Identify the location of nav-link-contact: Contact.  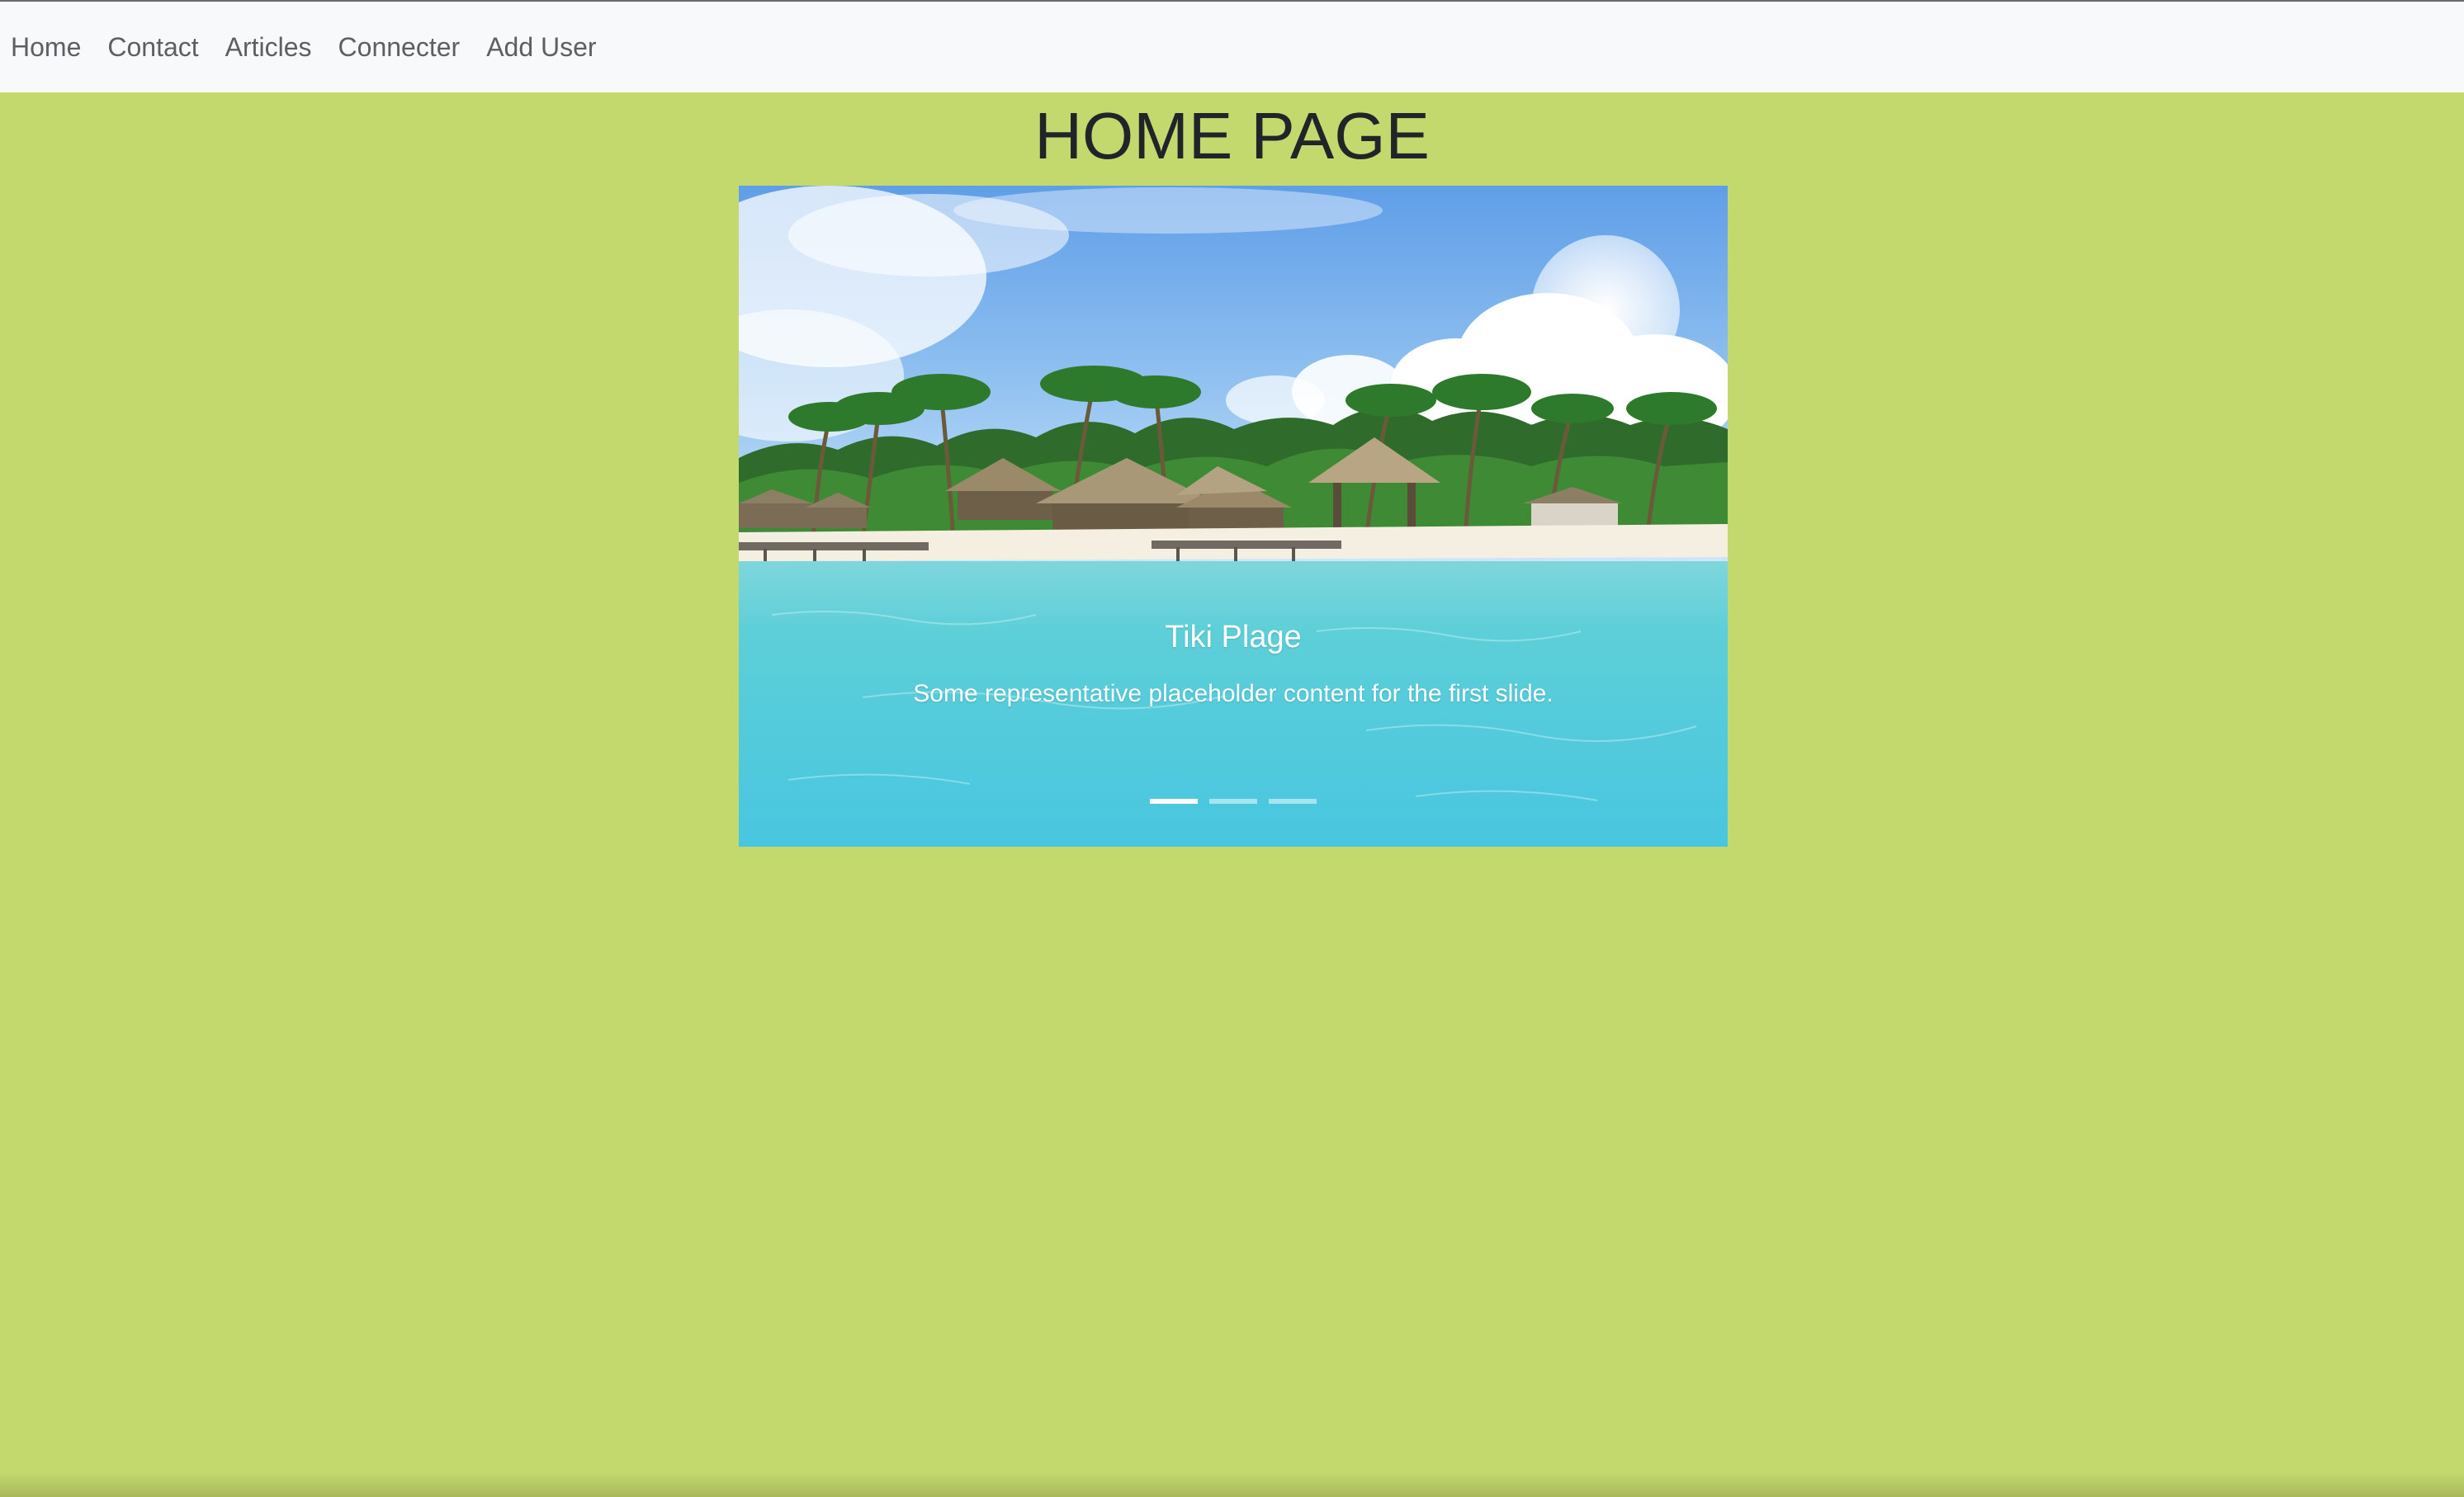
(152, 47).